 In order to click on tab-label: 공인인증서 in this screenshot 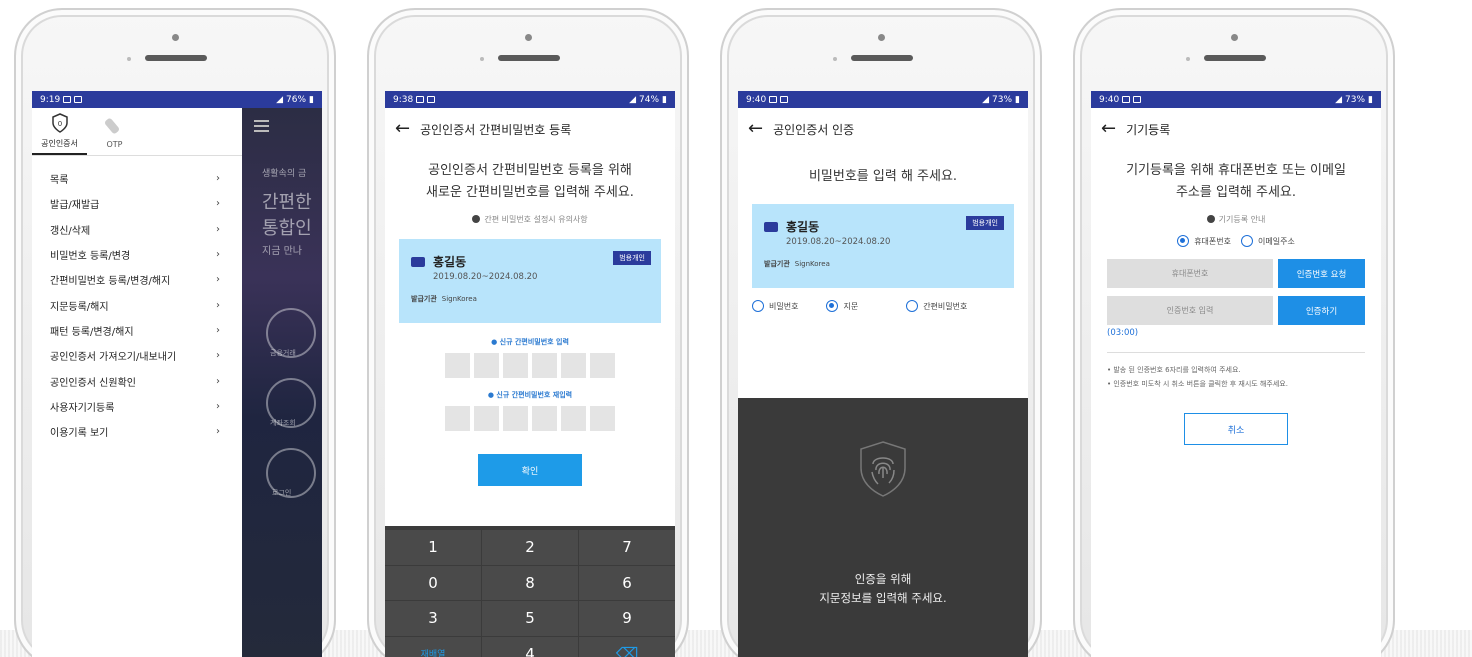, I will do `click(59, 143)`.